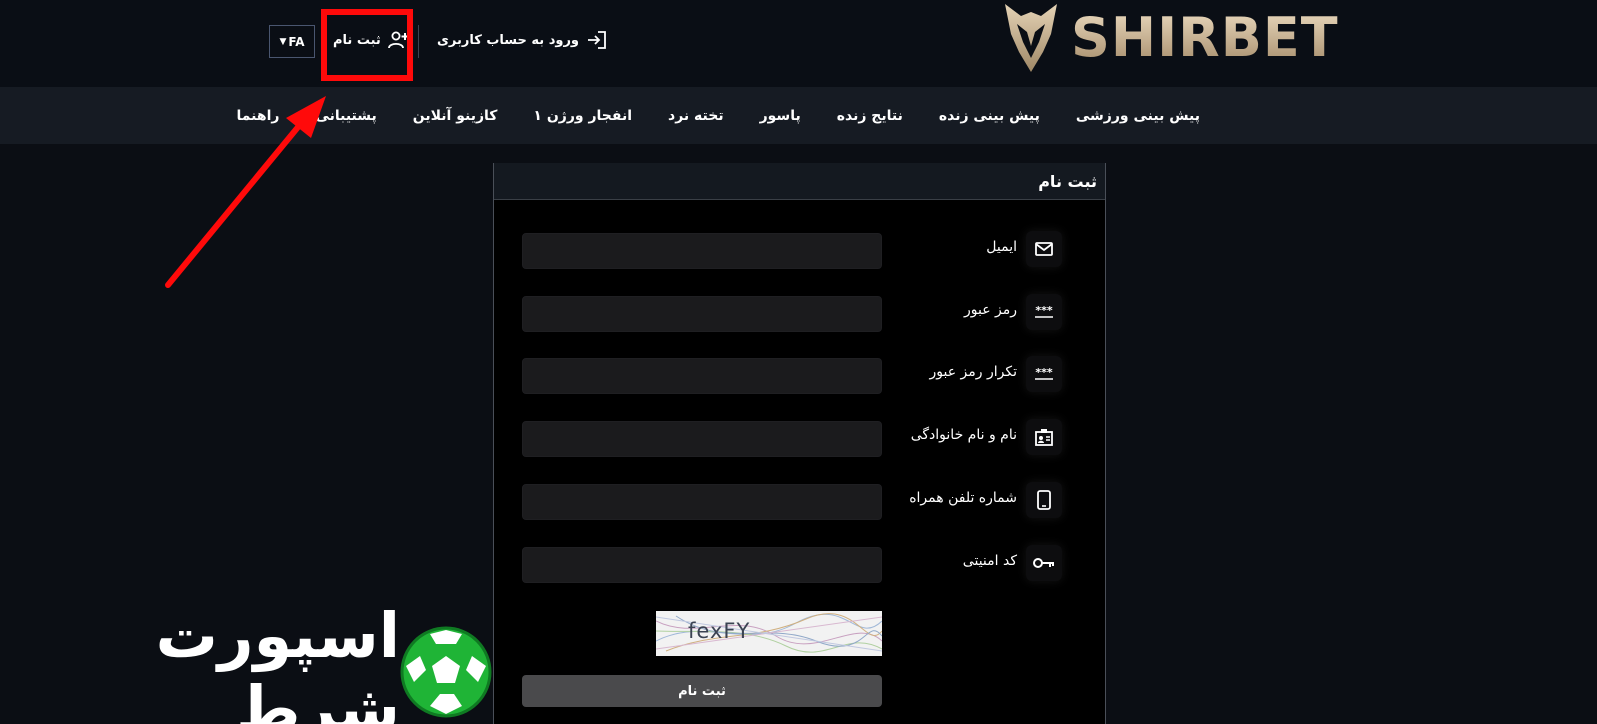 This screenshot has width=1597, height=724. I want to click on fullname-row: نام و نام خانوادگی, so click(800, 437).